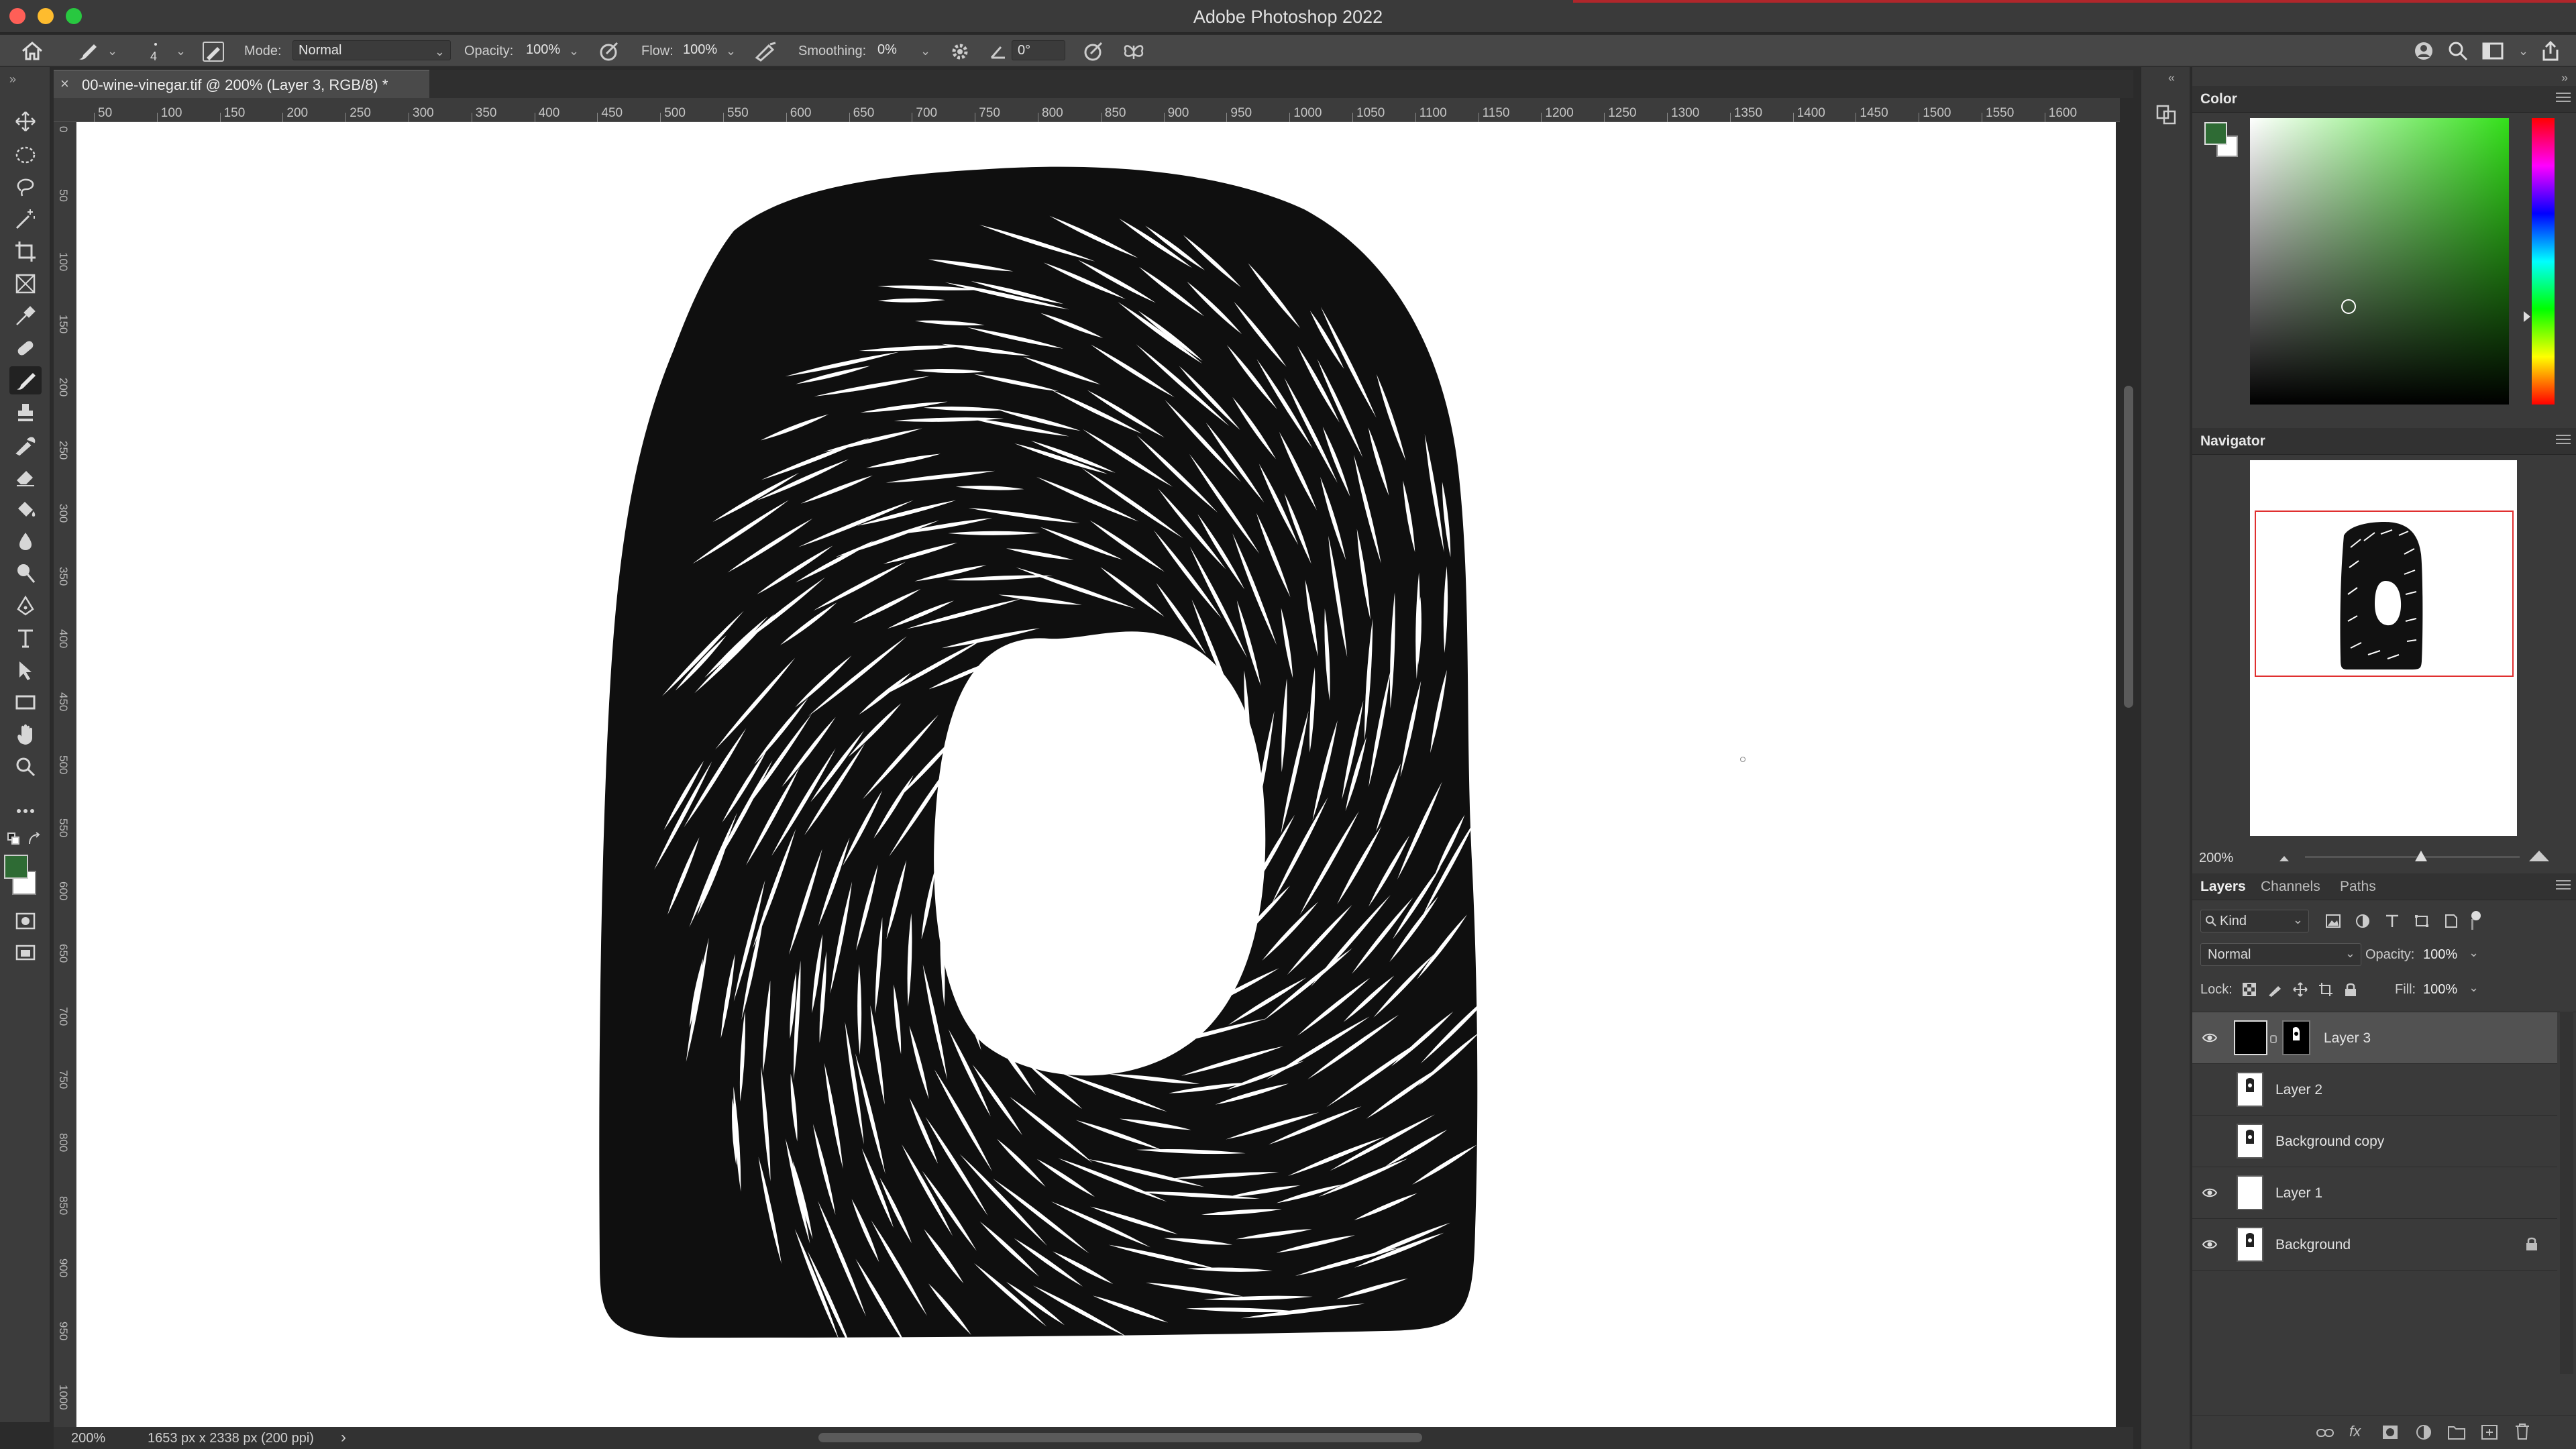 Image resolution: width=2576 pixels, height=1449 pixels. I want to click on cloud-user-button, so click(2423, 51).